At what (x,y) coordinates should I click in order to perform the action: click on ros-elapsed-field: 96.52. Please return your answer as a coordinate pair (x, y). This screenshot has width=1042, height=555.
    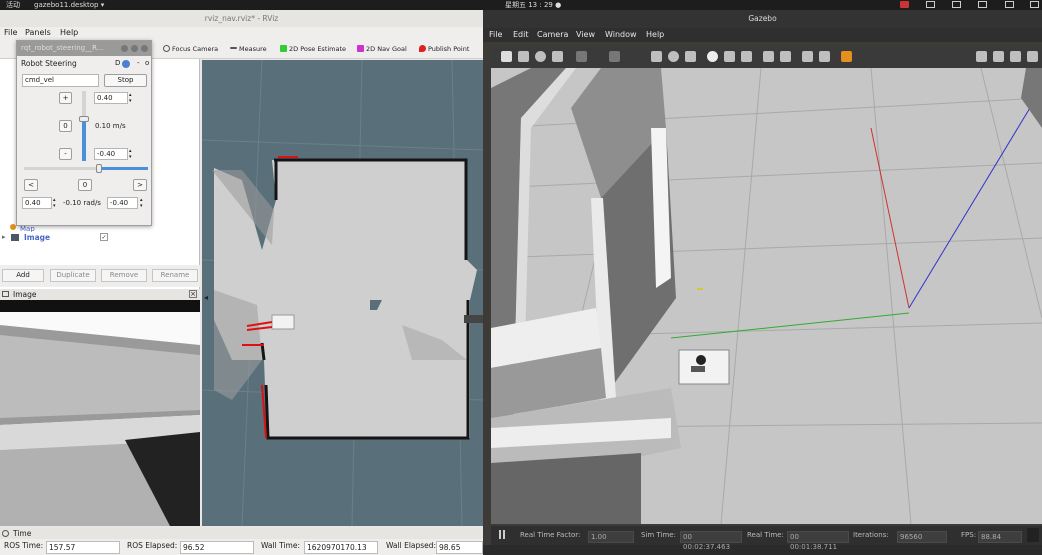
    Looking at the image, I should click on (217, 547).